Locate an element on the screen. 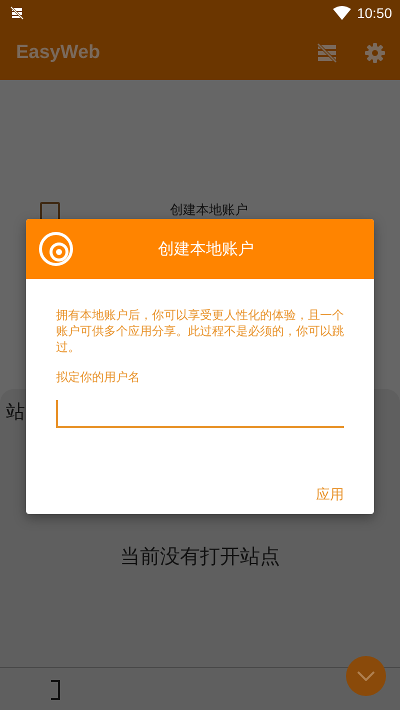 The height and width of the screenshot is (710, 400). settings-icon is located at coordinates (375, 53).